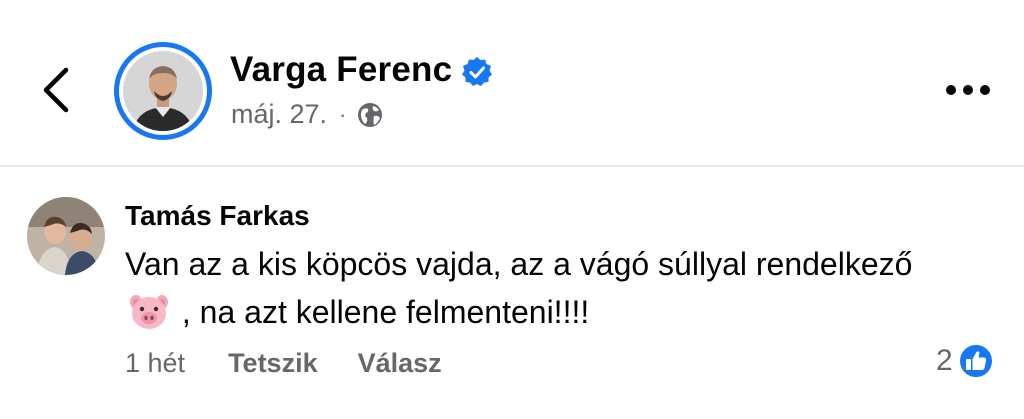  Describe the element at coordinates (279, 114) in the screenshot. I see `post-date: máj. 27.` at that location.